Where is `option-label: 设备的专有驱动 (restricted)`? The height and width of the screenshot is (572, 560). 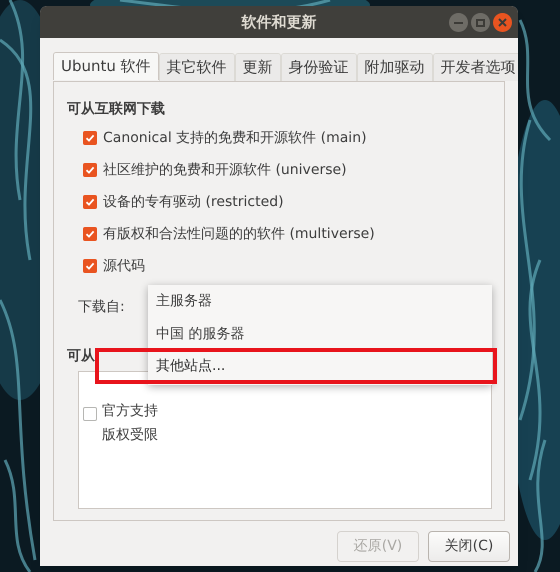 option-label: 设备的专有驱动 (restricted) is located at coordinates (193, 202).